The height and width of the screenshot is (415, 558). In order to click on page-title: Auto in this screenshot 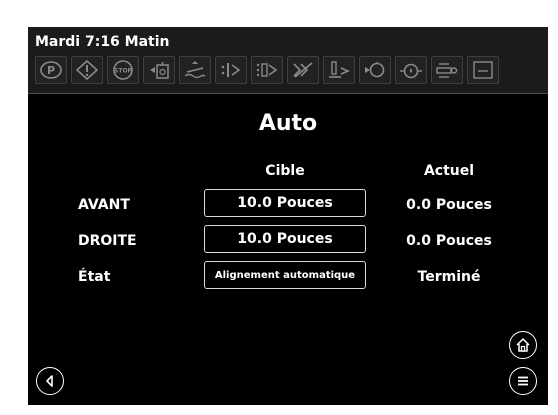, I will do `click(288, 123)`.